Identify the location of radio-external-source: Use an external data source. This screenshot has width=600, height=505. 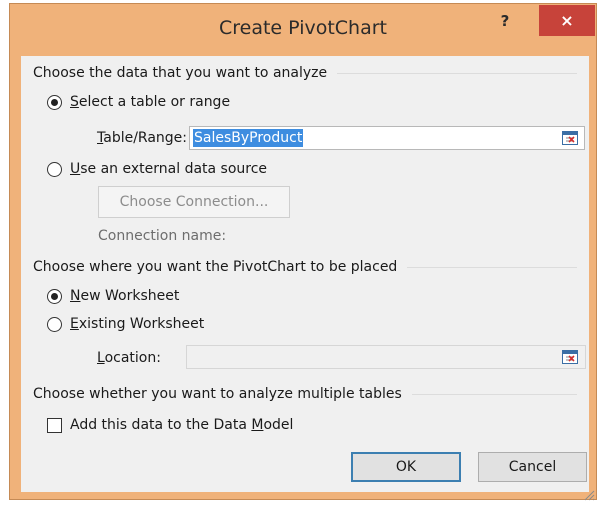
(157, 169).